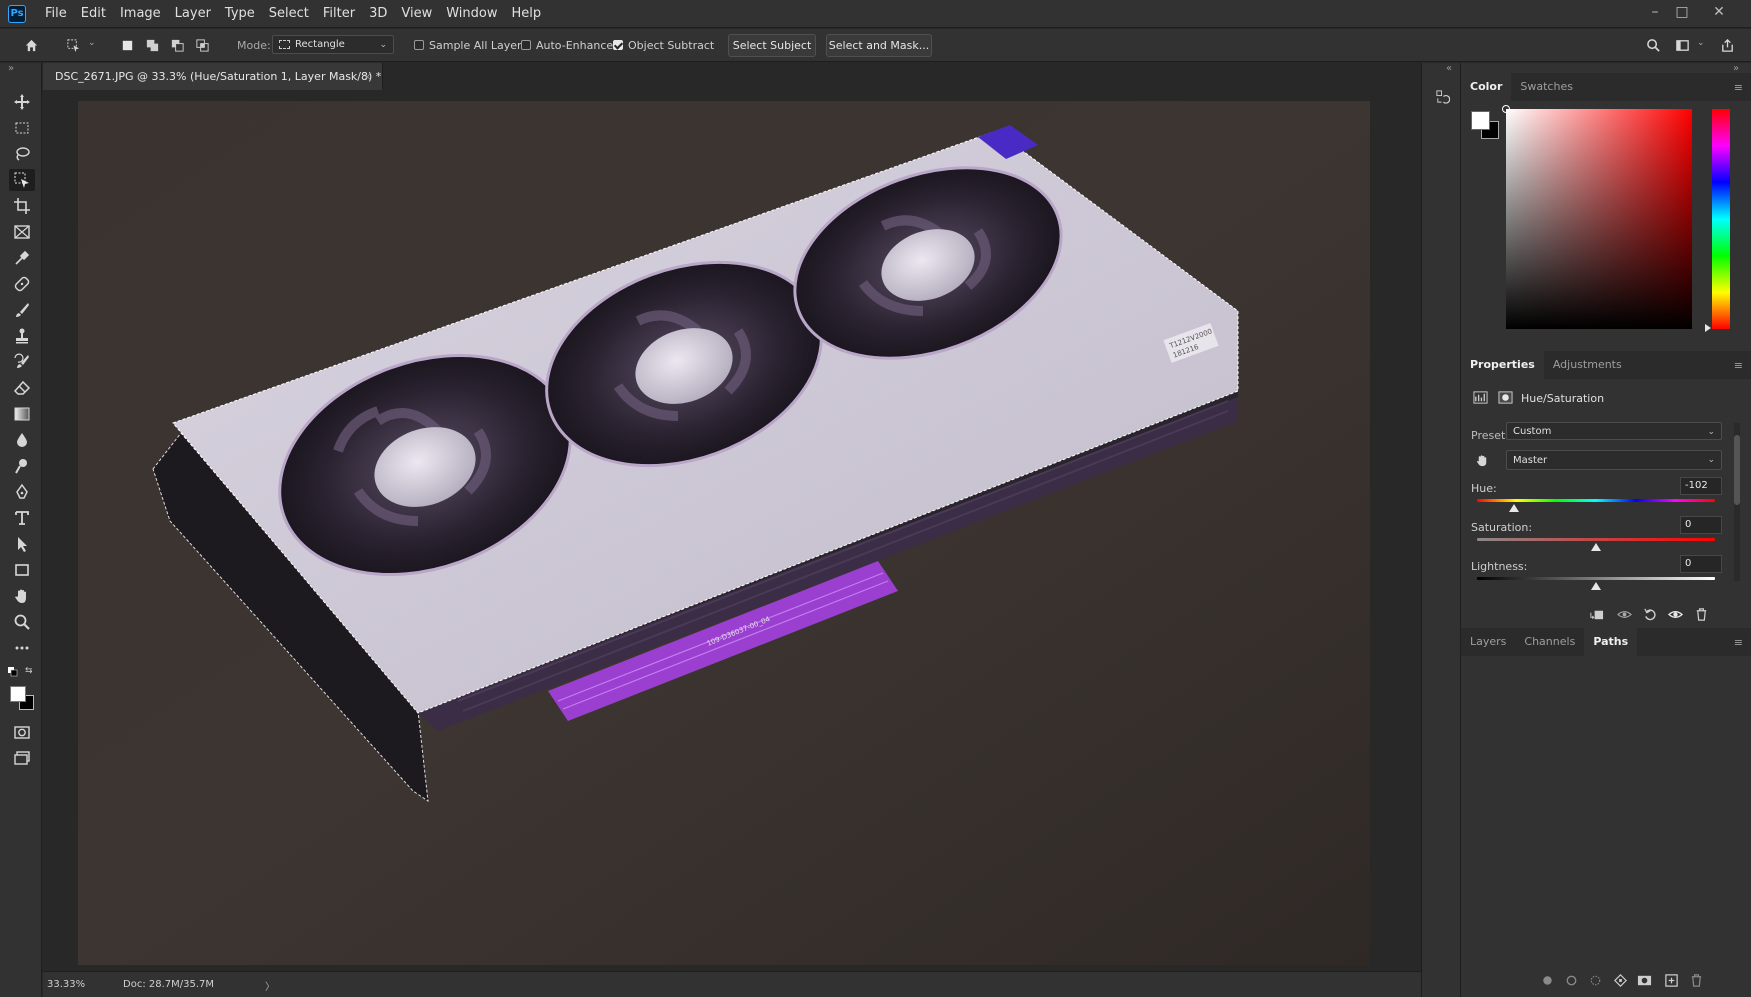 The height and width of the screenshot is (997, 1751). Describe the element at coordinates (193, 14) in the screenshot. I see `menu-layer: Layer` at that location.